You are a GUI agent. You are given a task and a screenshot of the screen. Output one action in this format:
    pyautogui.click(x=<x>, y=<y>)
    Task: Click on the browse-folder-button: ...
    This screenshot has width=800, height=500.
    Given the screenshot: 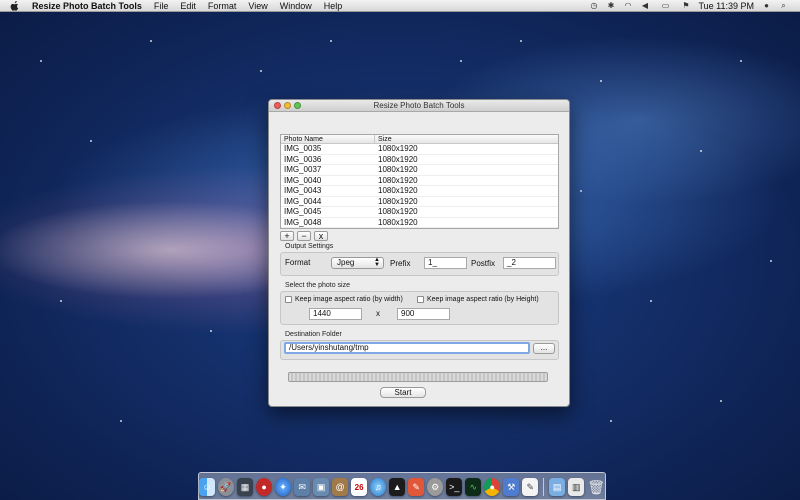 What is the action you would take?
    pyautogui.click(x=544, y=348)
    